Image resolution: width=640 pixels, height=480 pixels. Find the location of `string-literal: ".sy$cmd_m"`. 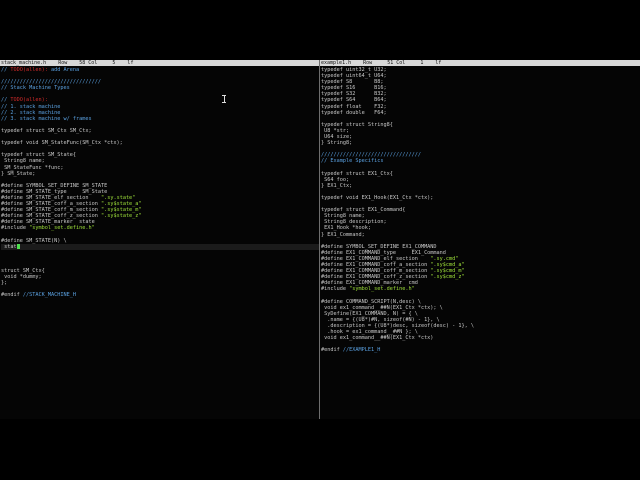

string-literal: ".sy$cmd_m" is located at coordinates (447, 271).